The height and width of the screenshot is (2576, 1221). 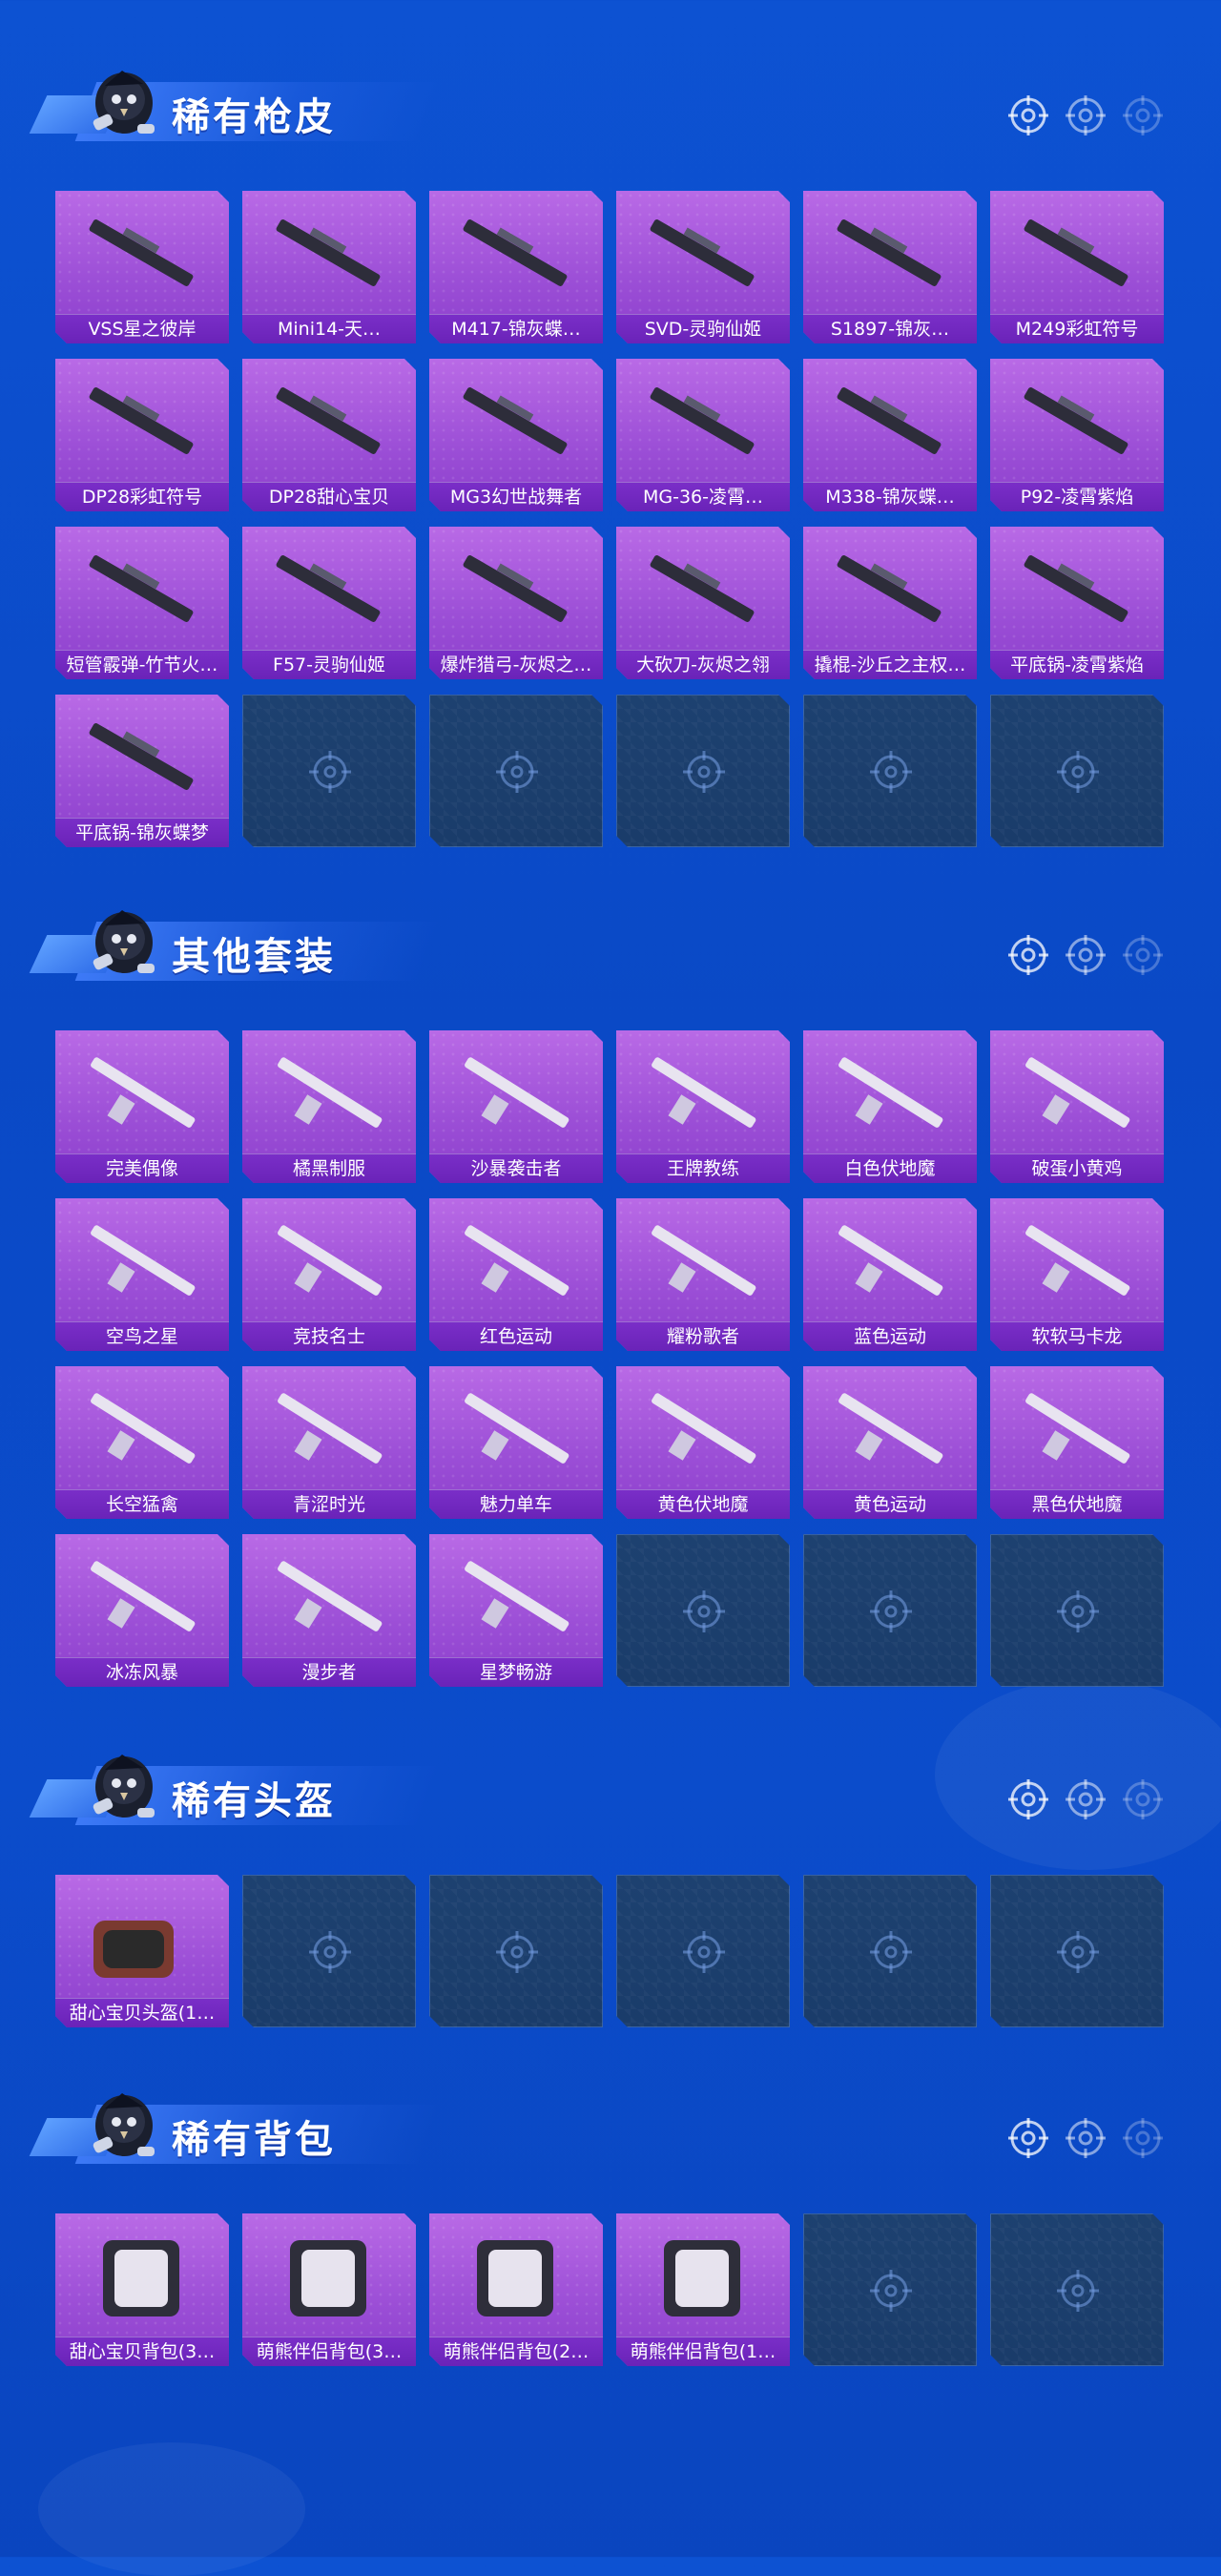 I want to click on item-label: VSS星之彼岸, so click(x=142, y=328).